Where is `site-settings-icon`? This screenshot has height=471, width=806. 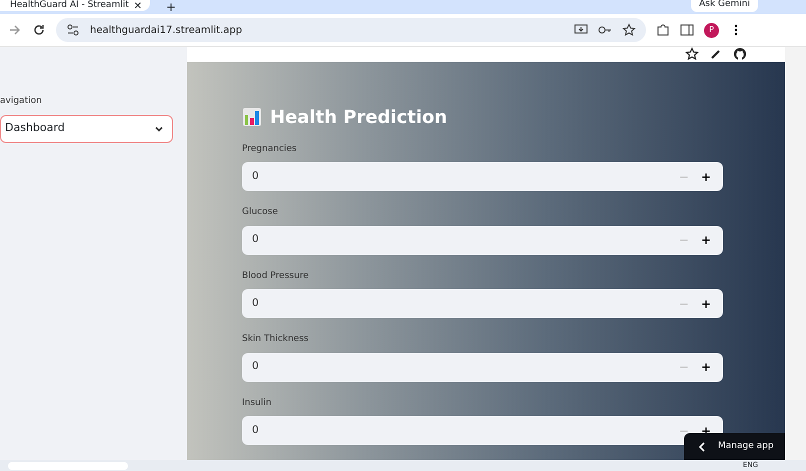 site-settings-icon is located at coordinates (73, 30).